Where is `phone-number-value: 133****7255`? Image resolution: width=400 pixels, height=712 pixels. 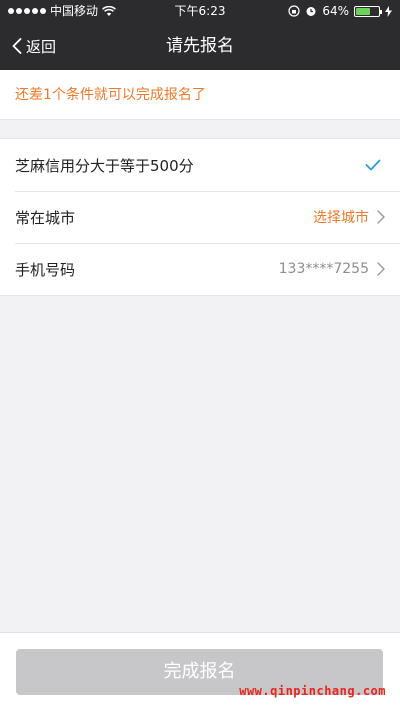 phone-number-value: 133****7255 is located at coordinates (323, 269).